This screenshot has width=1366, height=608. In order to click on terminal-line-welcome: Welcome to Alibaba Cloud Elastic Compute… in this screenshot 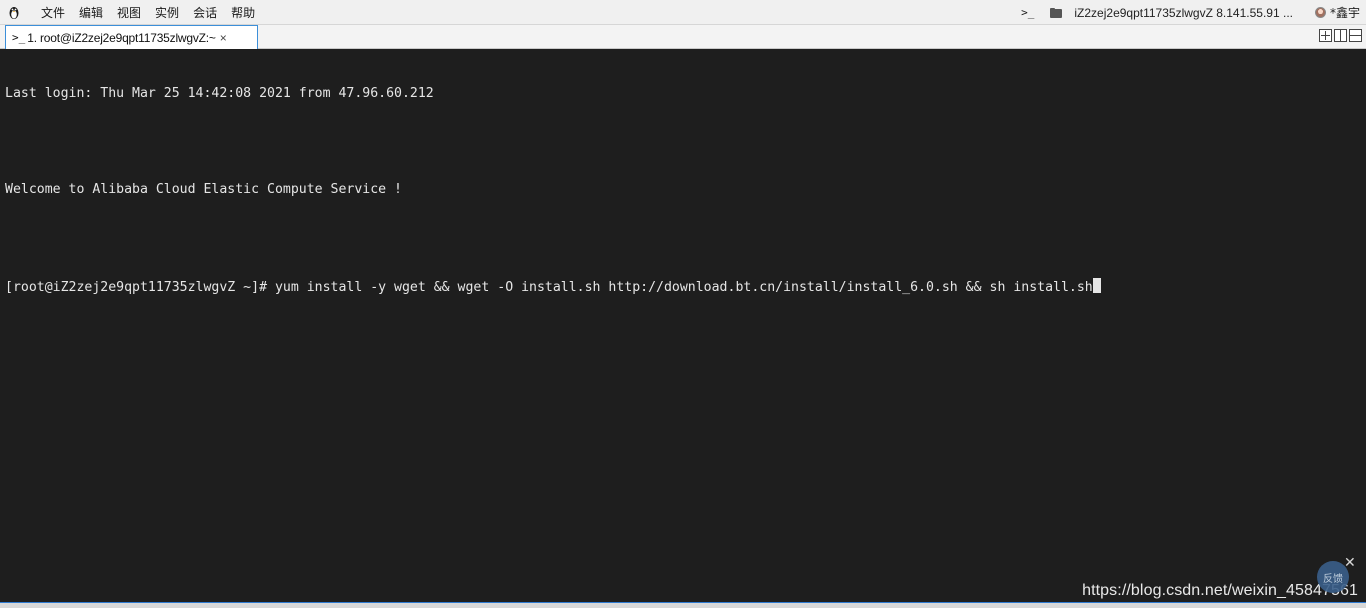, I will do `click(203, 189)`.